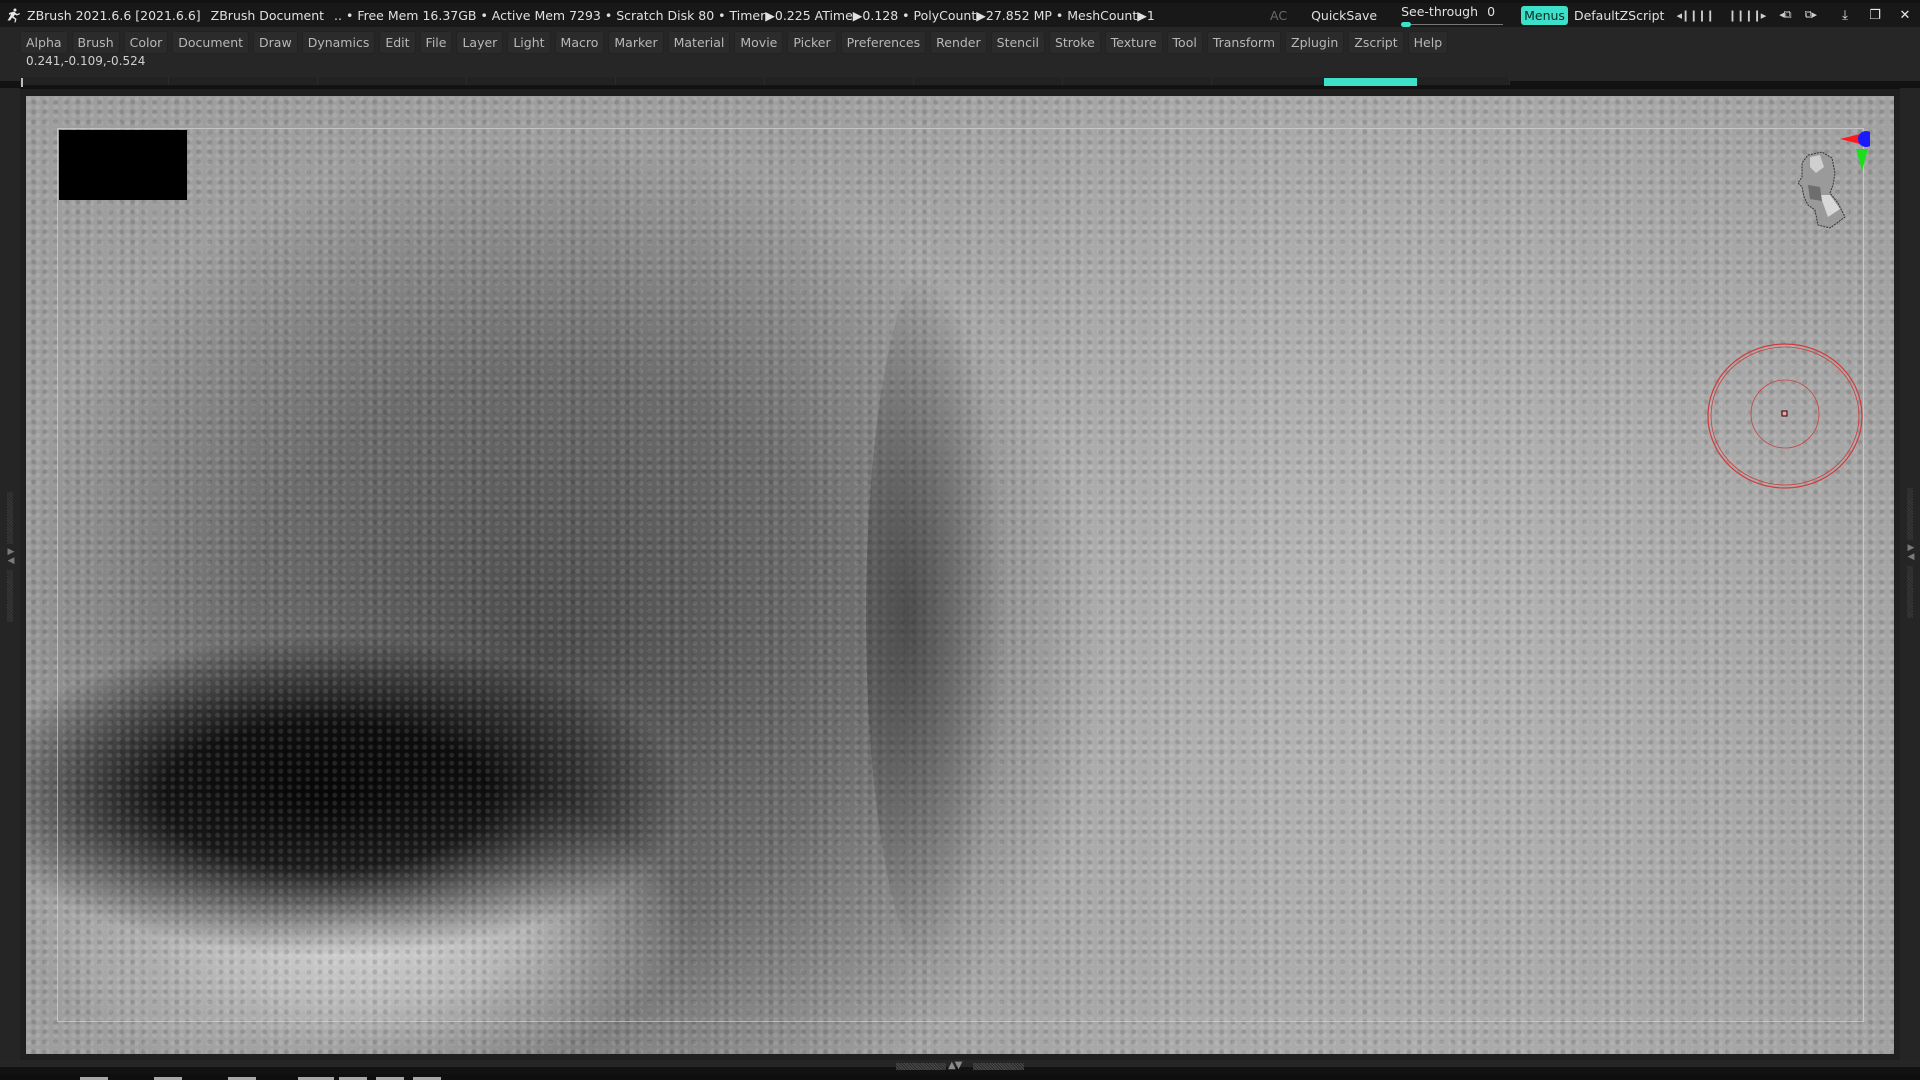 This screenshot has width=1920, height=1080. I want to click on progress-strip, so click(765, 81).